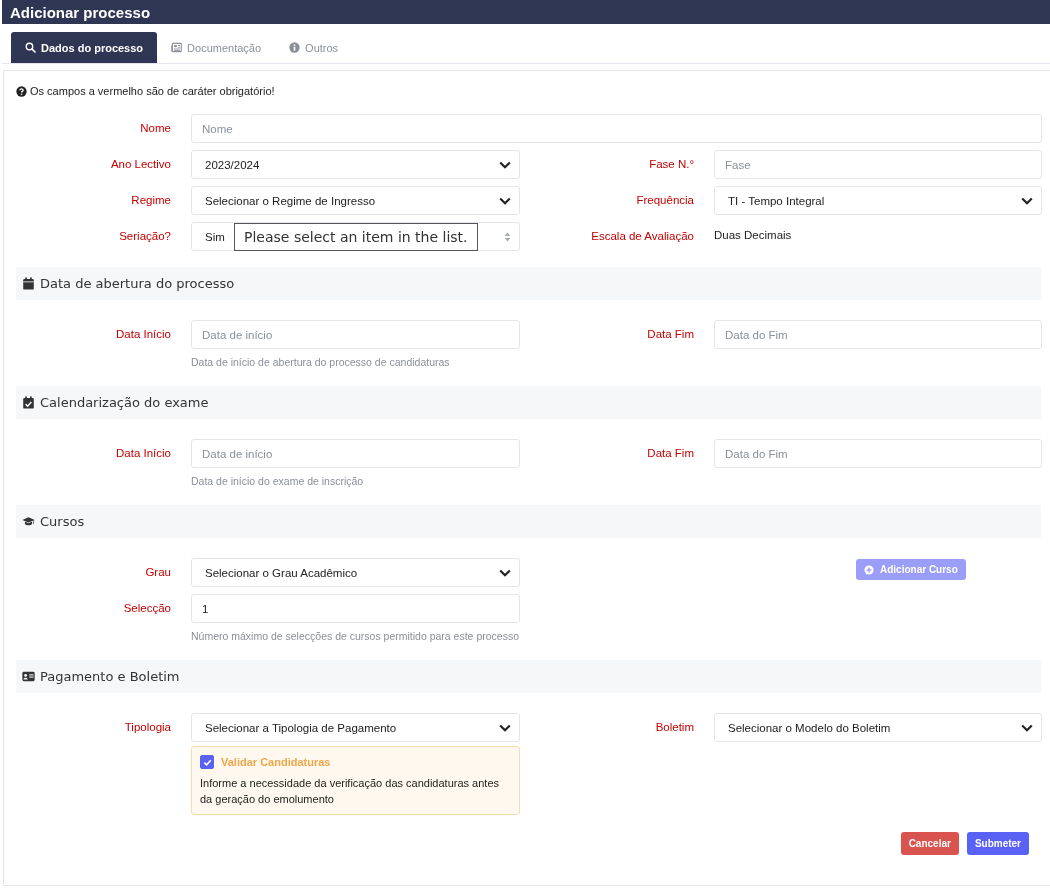 This screenshot has width=1050, height=894. Describe the element at coordinates (140, 164) in the screenshot. I see `field-label: Ano Lectivo` at that location.